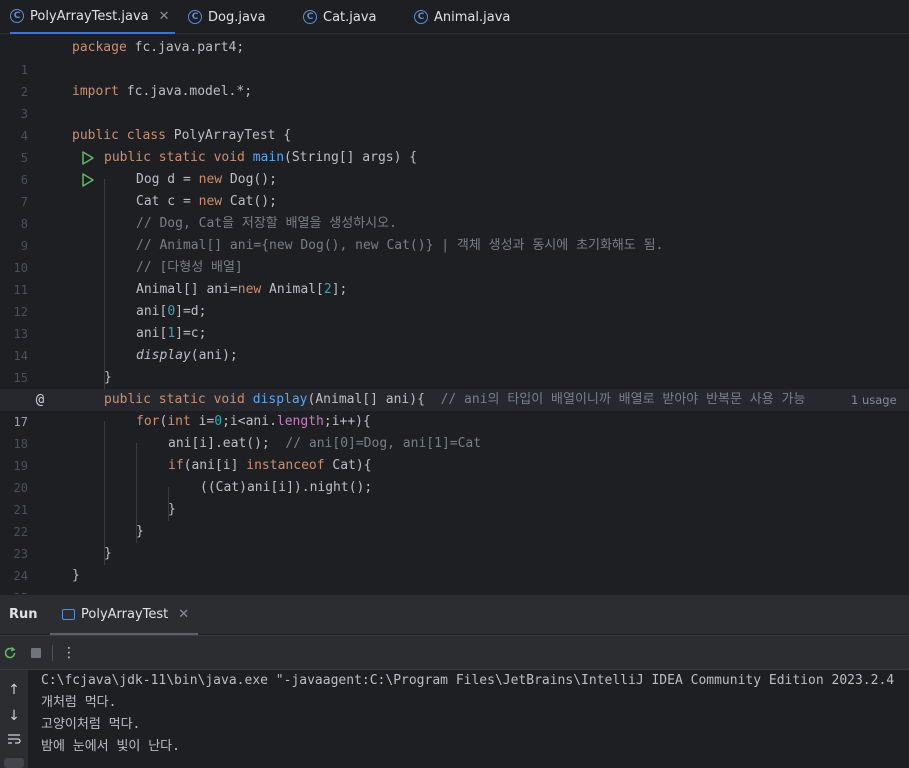 The height and width of the screenshot is (768, 909). I want to click on code-line: 25 }, so click(454, 585).